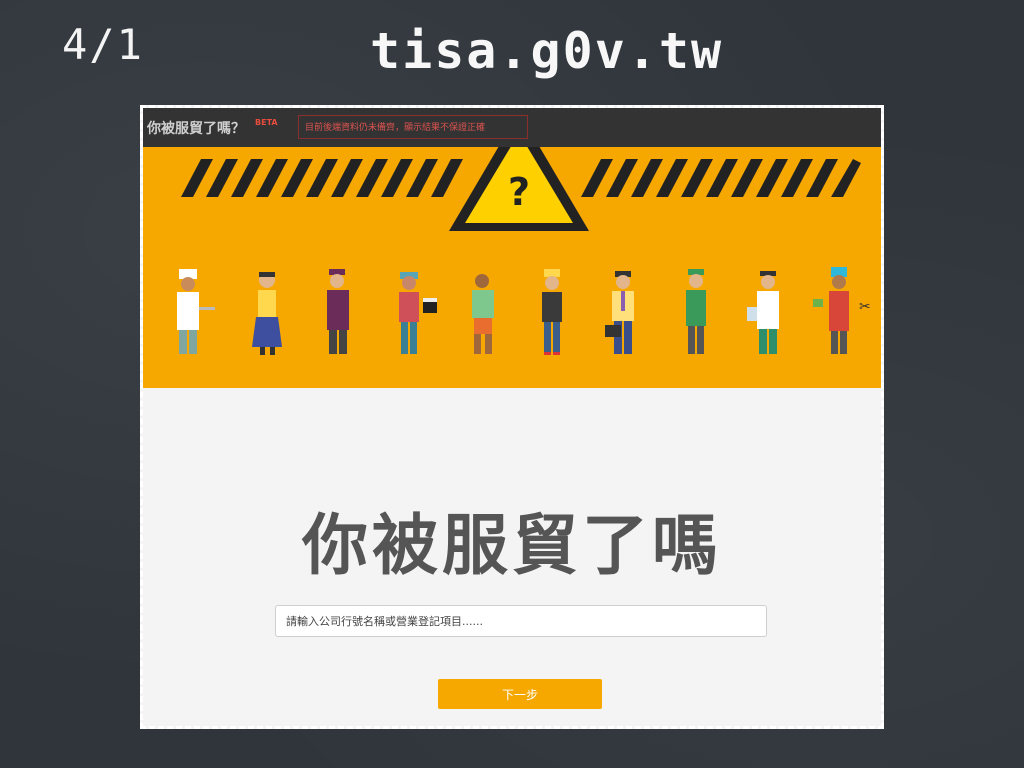 The width and height of the screenshot is (1024, 768). I want to click on chef-icon, so click(196, 311).